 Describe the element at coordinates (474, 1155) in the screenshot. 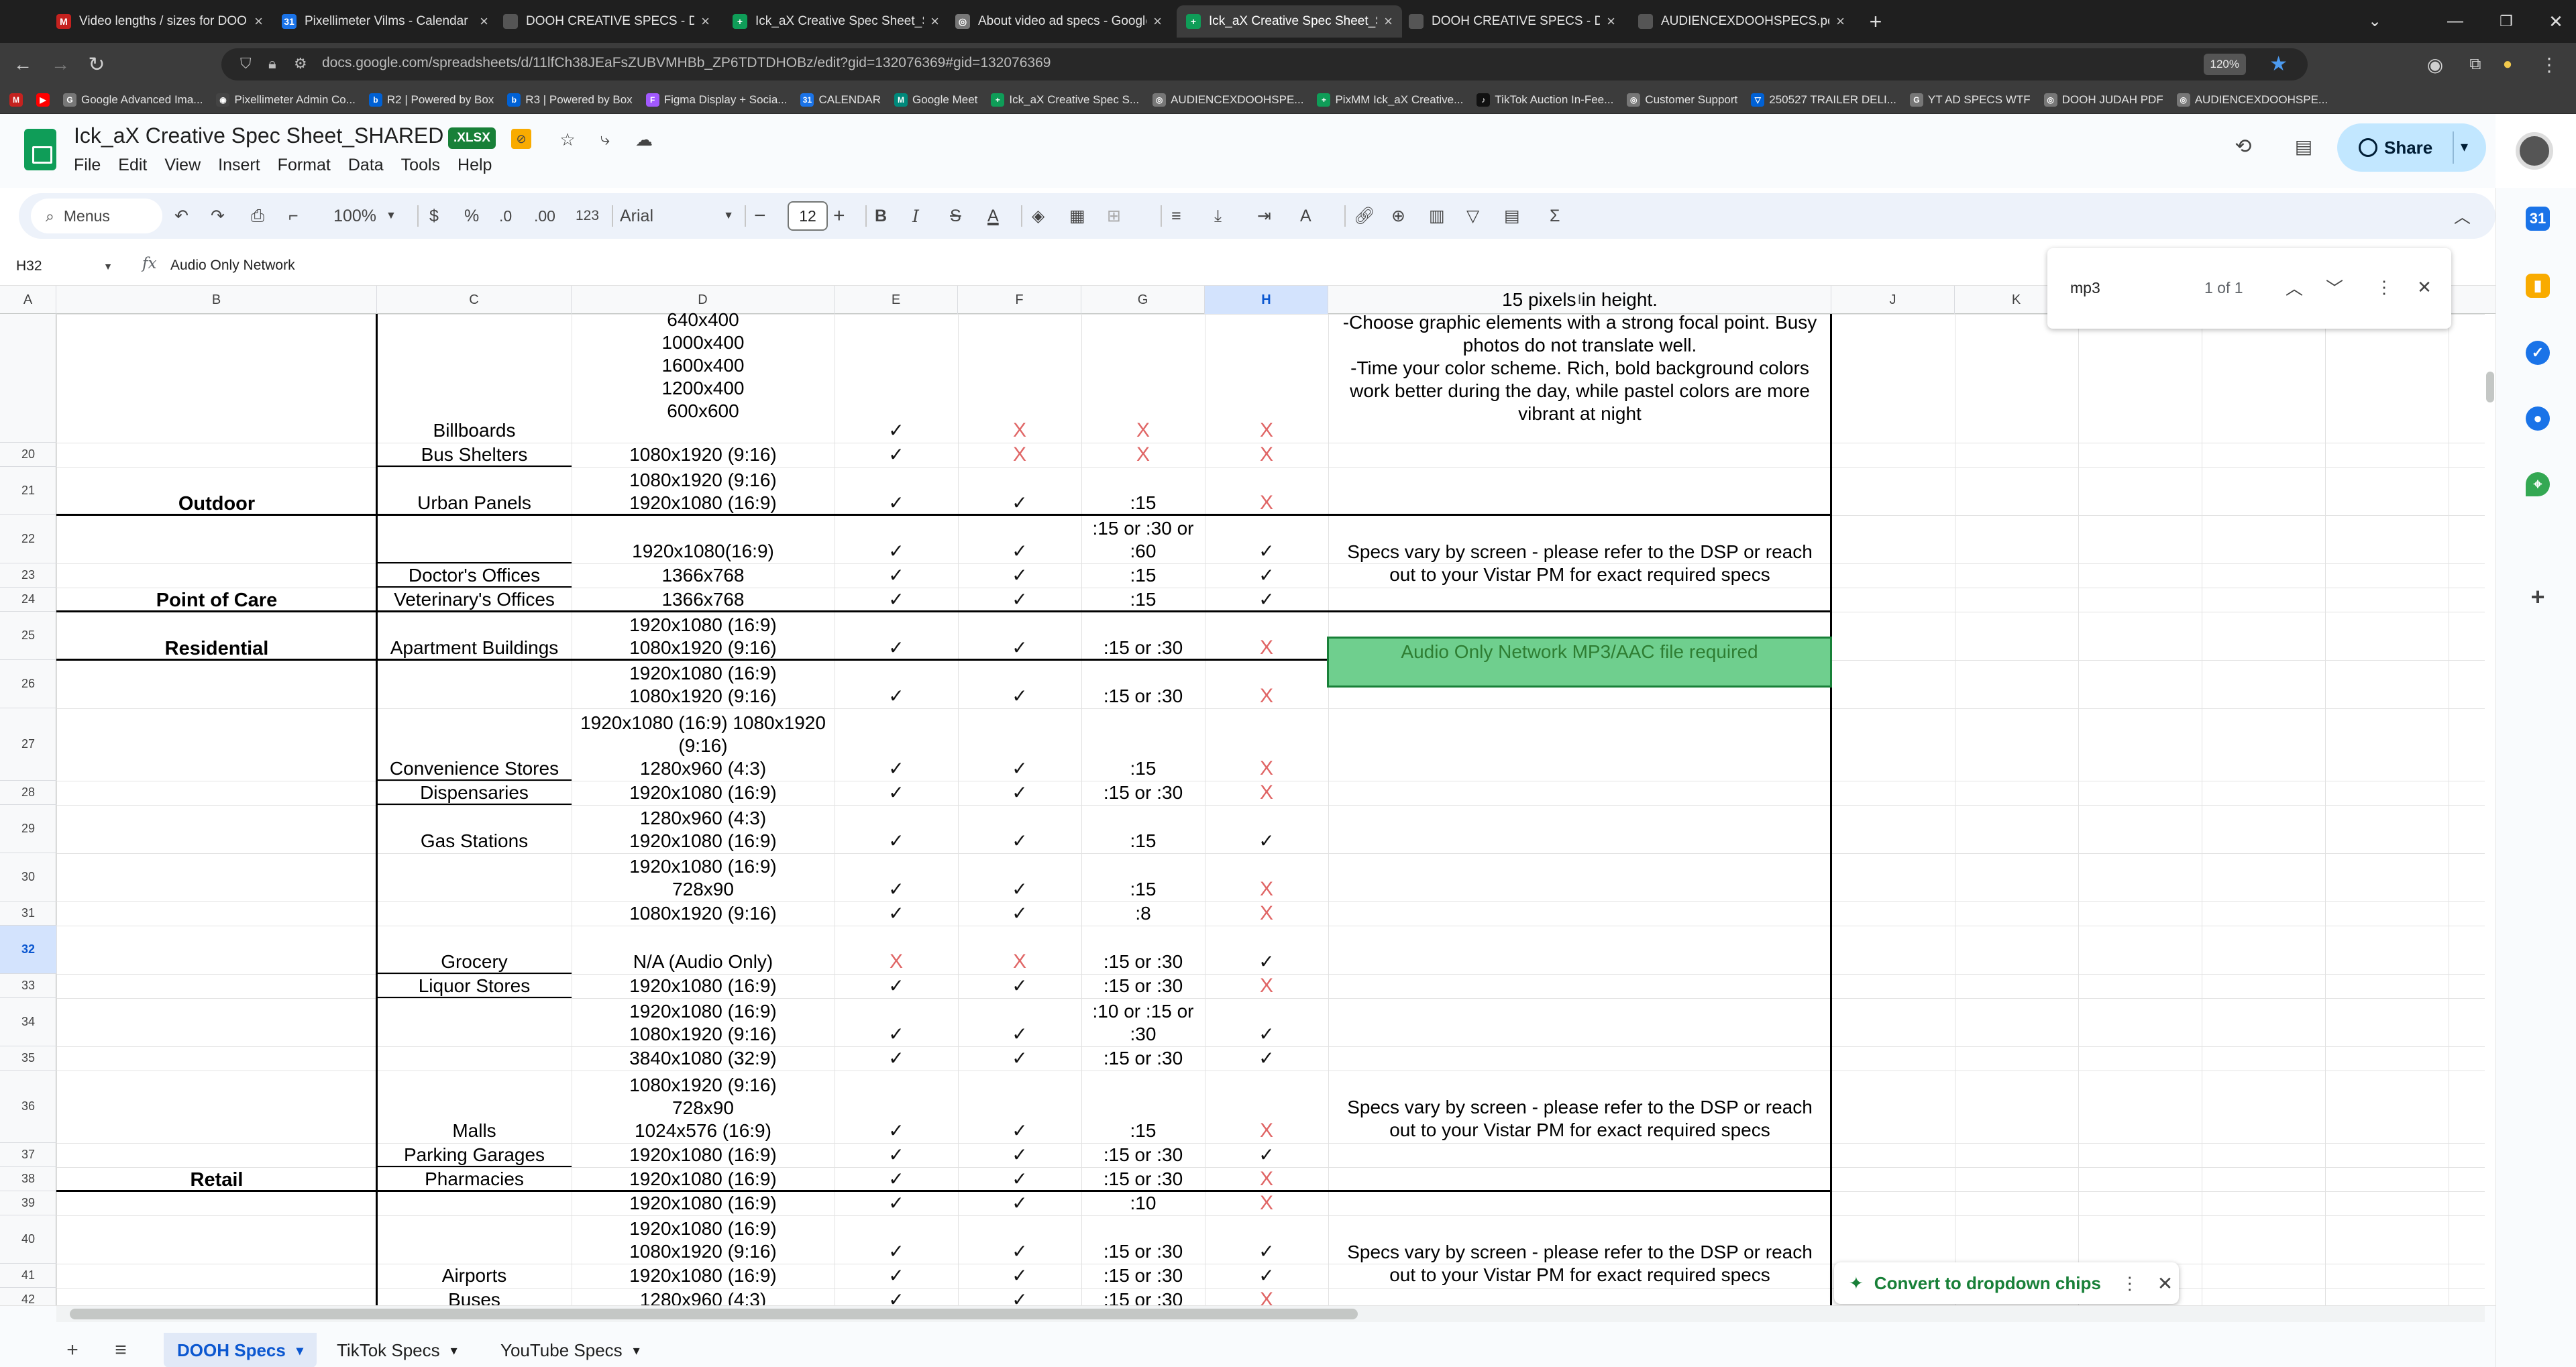

I see `cell-subcategory: Parking Garages` at that location.